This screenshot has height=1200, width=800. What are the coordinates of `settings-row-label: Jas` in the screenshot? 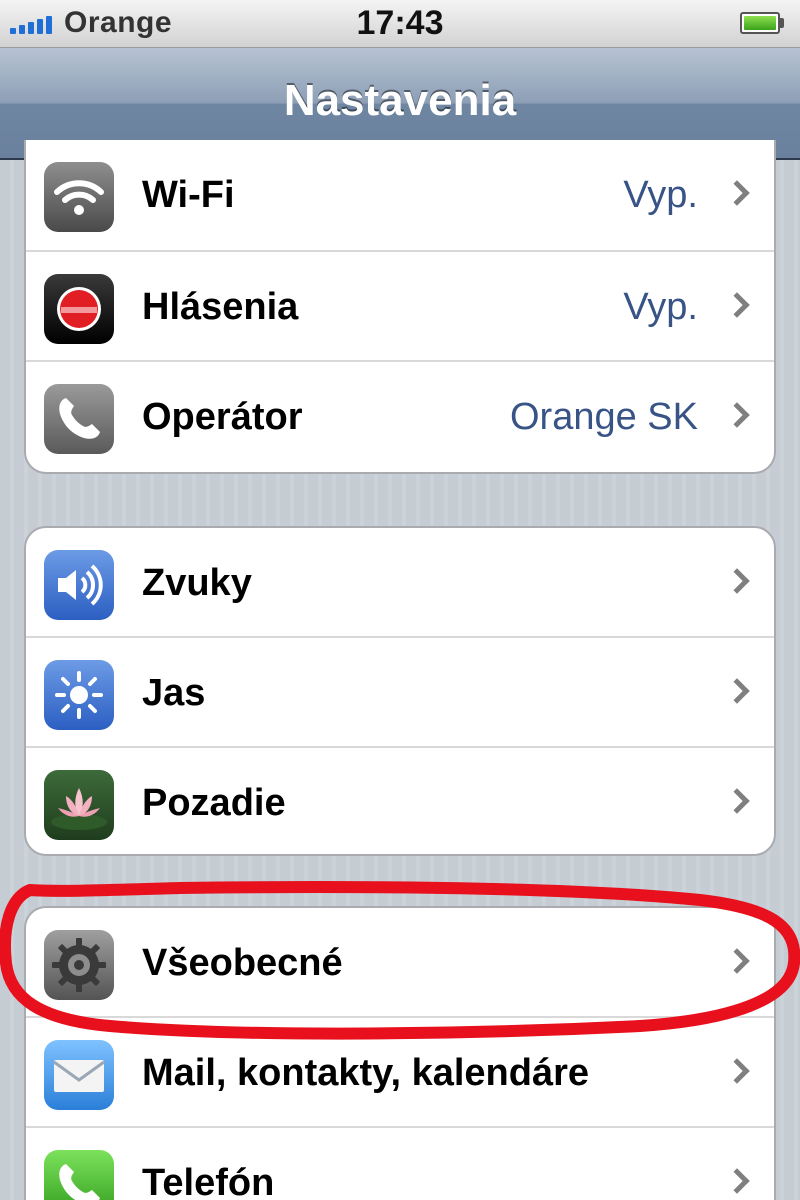 It's located at (174, 693).